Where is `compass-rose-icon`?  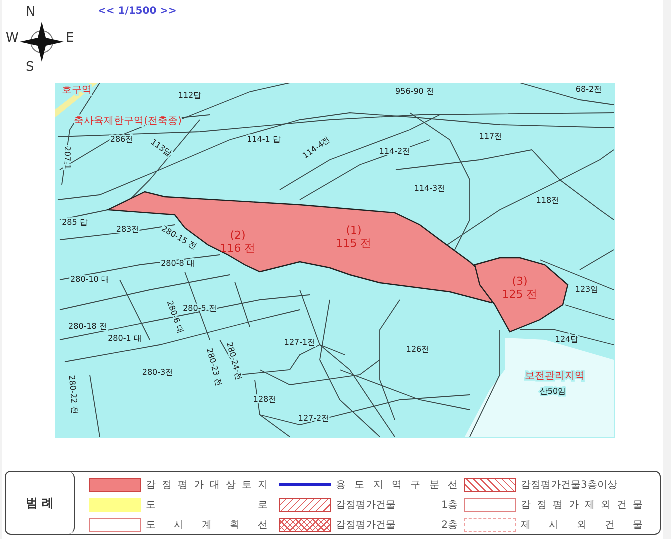
compass-rose-icon is located at coordinates (42, 42).